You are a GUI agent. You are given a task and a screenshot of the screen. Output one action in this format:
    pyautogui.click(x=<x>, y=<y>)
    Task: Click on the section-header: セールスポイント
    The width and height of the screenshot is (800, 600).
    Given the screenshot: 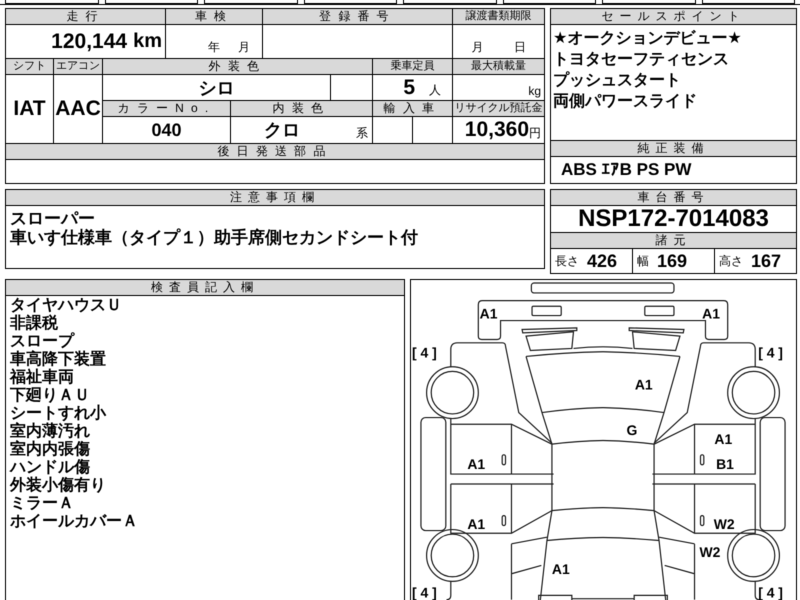 What is the action you would take?
    pyautogui.click(x=673, y=17)
    